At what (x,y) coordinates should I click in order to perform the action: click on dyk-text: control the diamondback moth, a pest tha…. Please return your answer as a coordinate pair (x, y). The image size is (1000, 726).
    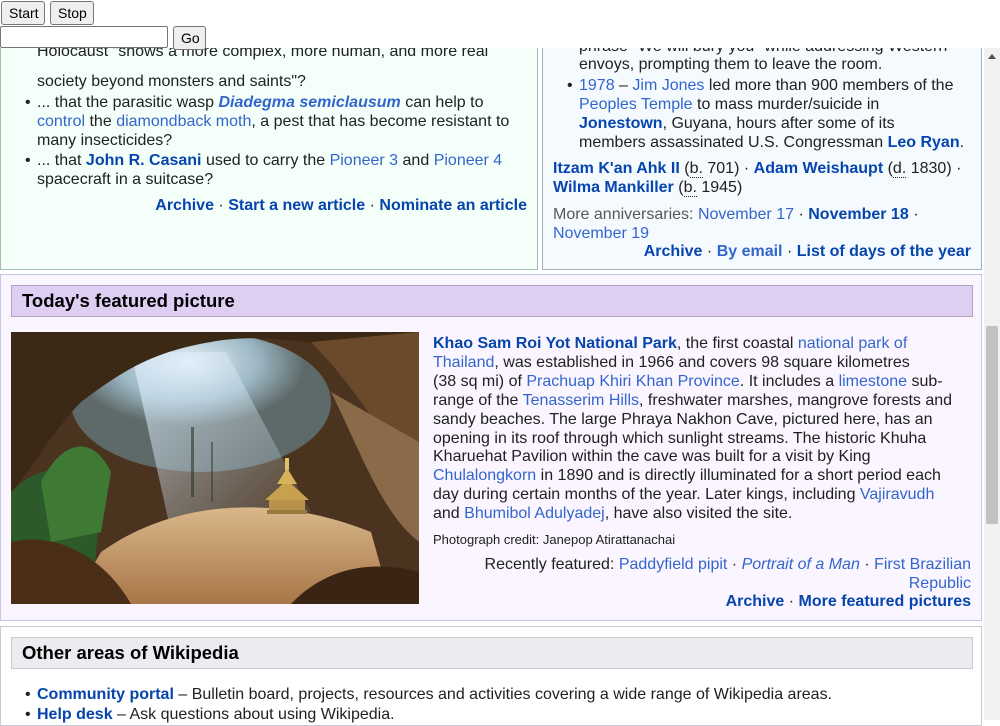
    Looking at the image, I should click on (273, 121).